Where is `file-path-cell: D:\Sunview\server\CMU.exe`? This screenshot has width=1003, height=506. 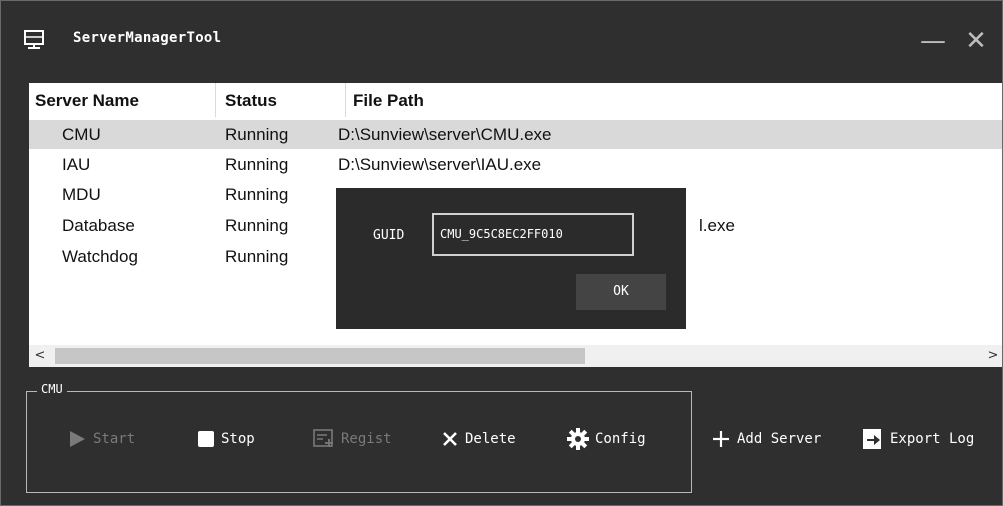 file-path-cell: D:\Sunview\server\CMU.exe is located at coordinates (445, 134).